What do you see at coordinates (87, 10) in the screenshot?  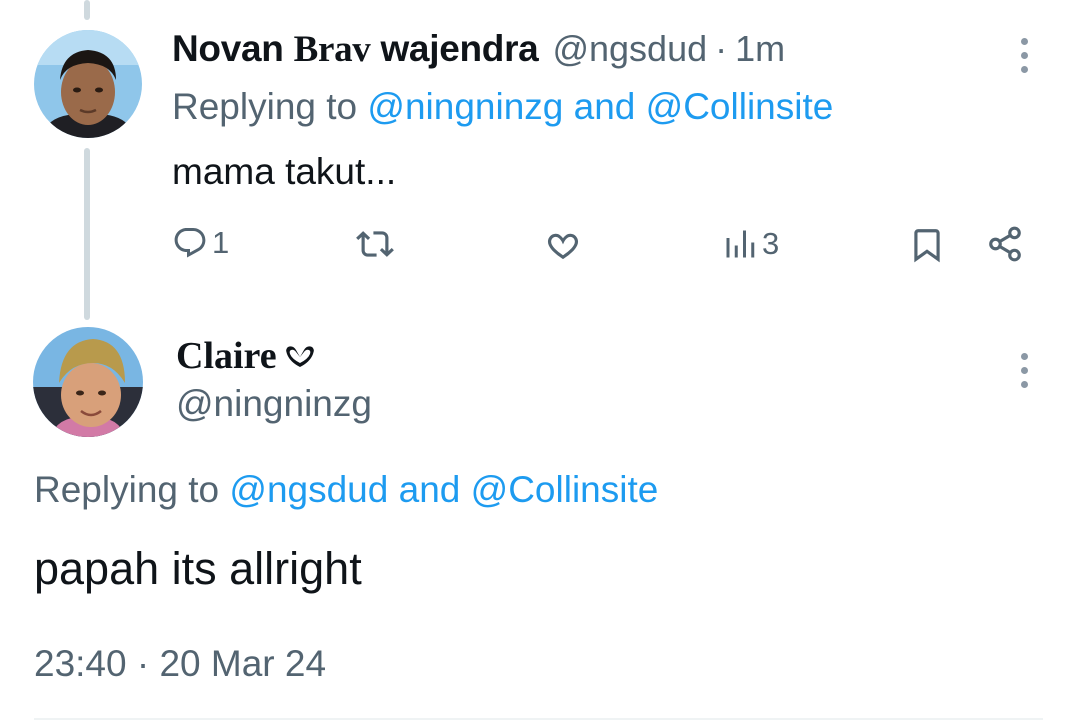 I see `thread-connector-top` at bounding box center [87, 10].